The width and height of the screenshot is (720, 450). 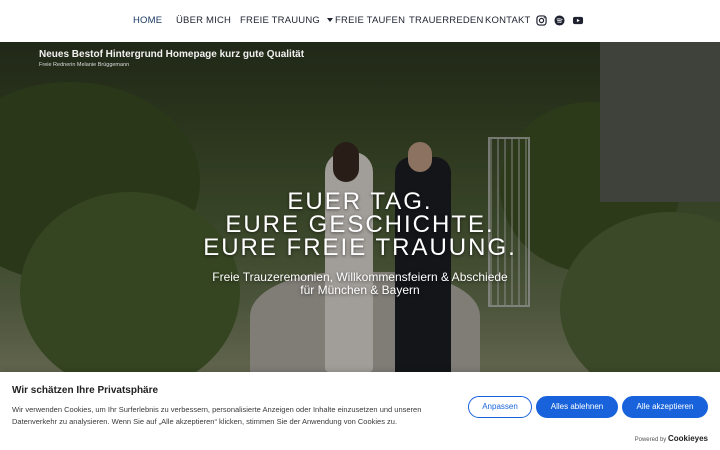 What do you see at coordinates (360, 290) in the screenshot?
I see `hero-tagline-line-2: für München & Bayern` at bounding box center [360, 290].